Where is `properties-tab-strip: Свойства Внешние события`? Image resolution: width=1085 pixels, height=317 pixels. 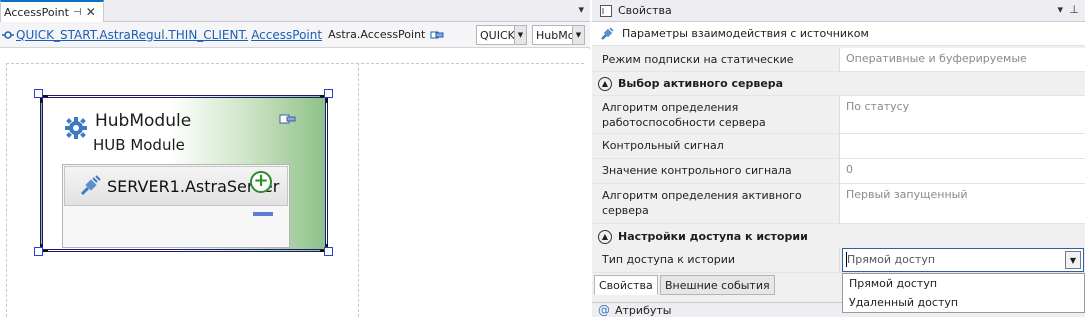 properties-tab-strip: Свойства Внешние события is located at coordinates (717, 285).